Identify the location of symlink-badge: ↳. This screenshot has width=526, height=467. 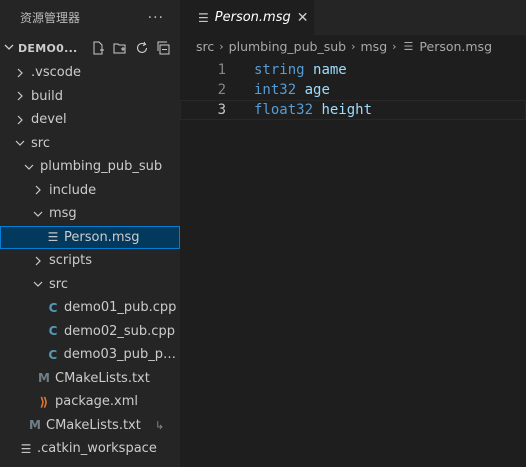
(159, 425).